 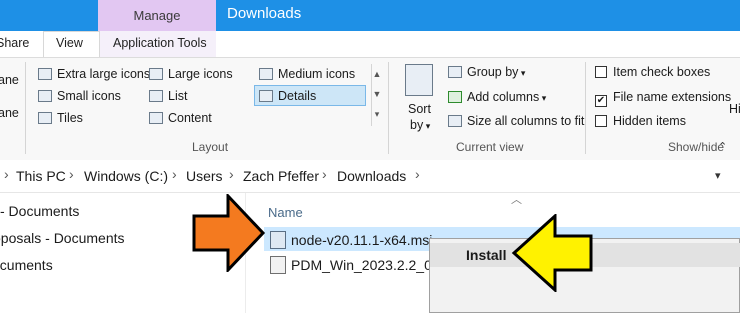 What do you see at coordinates (696, 147) in the screenshot?
I see `show-hide-group-label: Show/hide` at bounding box center [696, 147].